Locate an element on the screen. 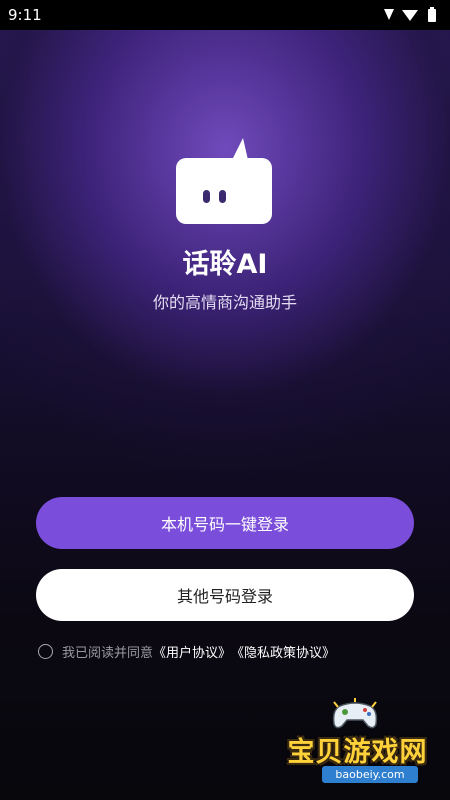  gamepad-icon is located at coordinates (355, 713).